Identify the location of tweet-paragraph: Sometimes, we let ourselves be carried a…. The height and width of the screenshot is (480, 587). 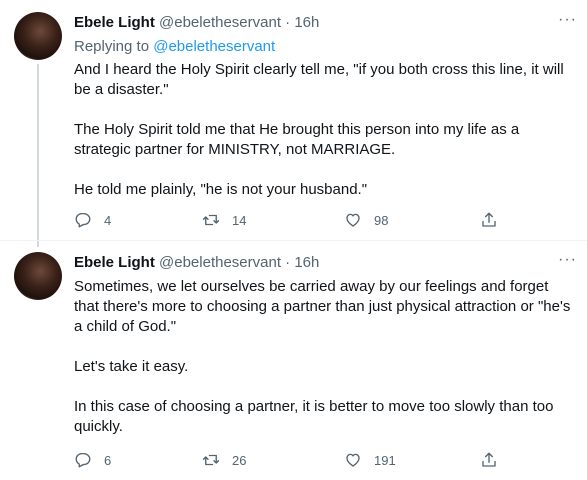
(322, 306).